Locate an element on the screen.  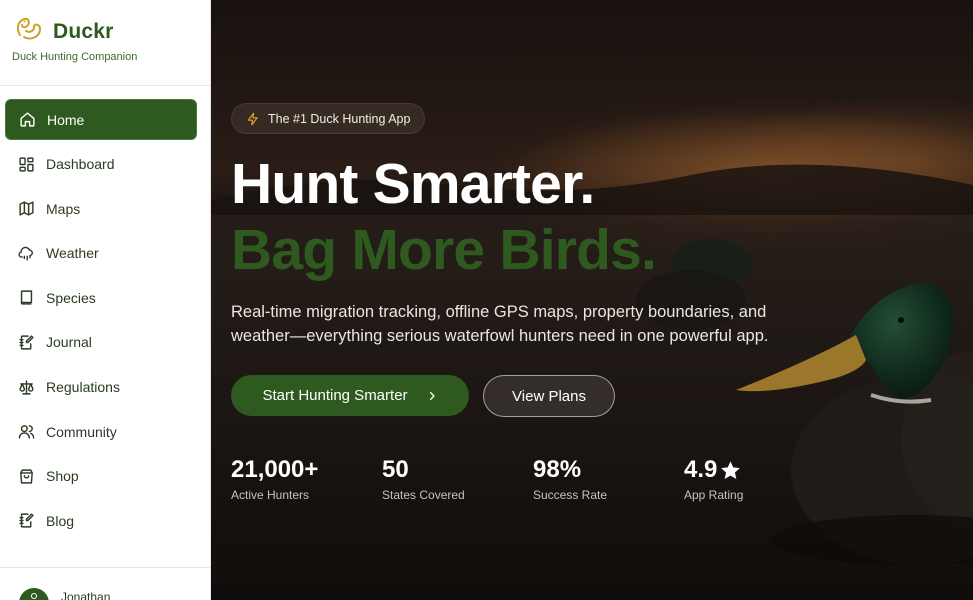
brand-tagline: Duck Hunting Companion is located at coordinates (75, 57).